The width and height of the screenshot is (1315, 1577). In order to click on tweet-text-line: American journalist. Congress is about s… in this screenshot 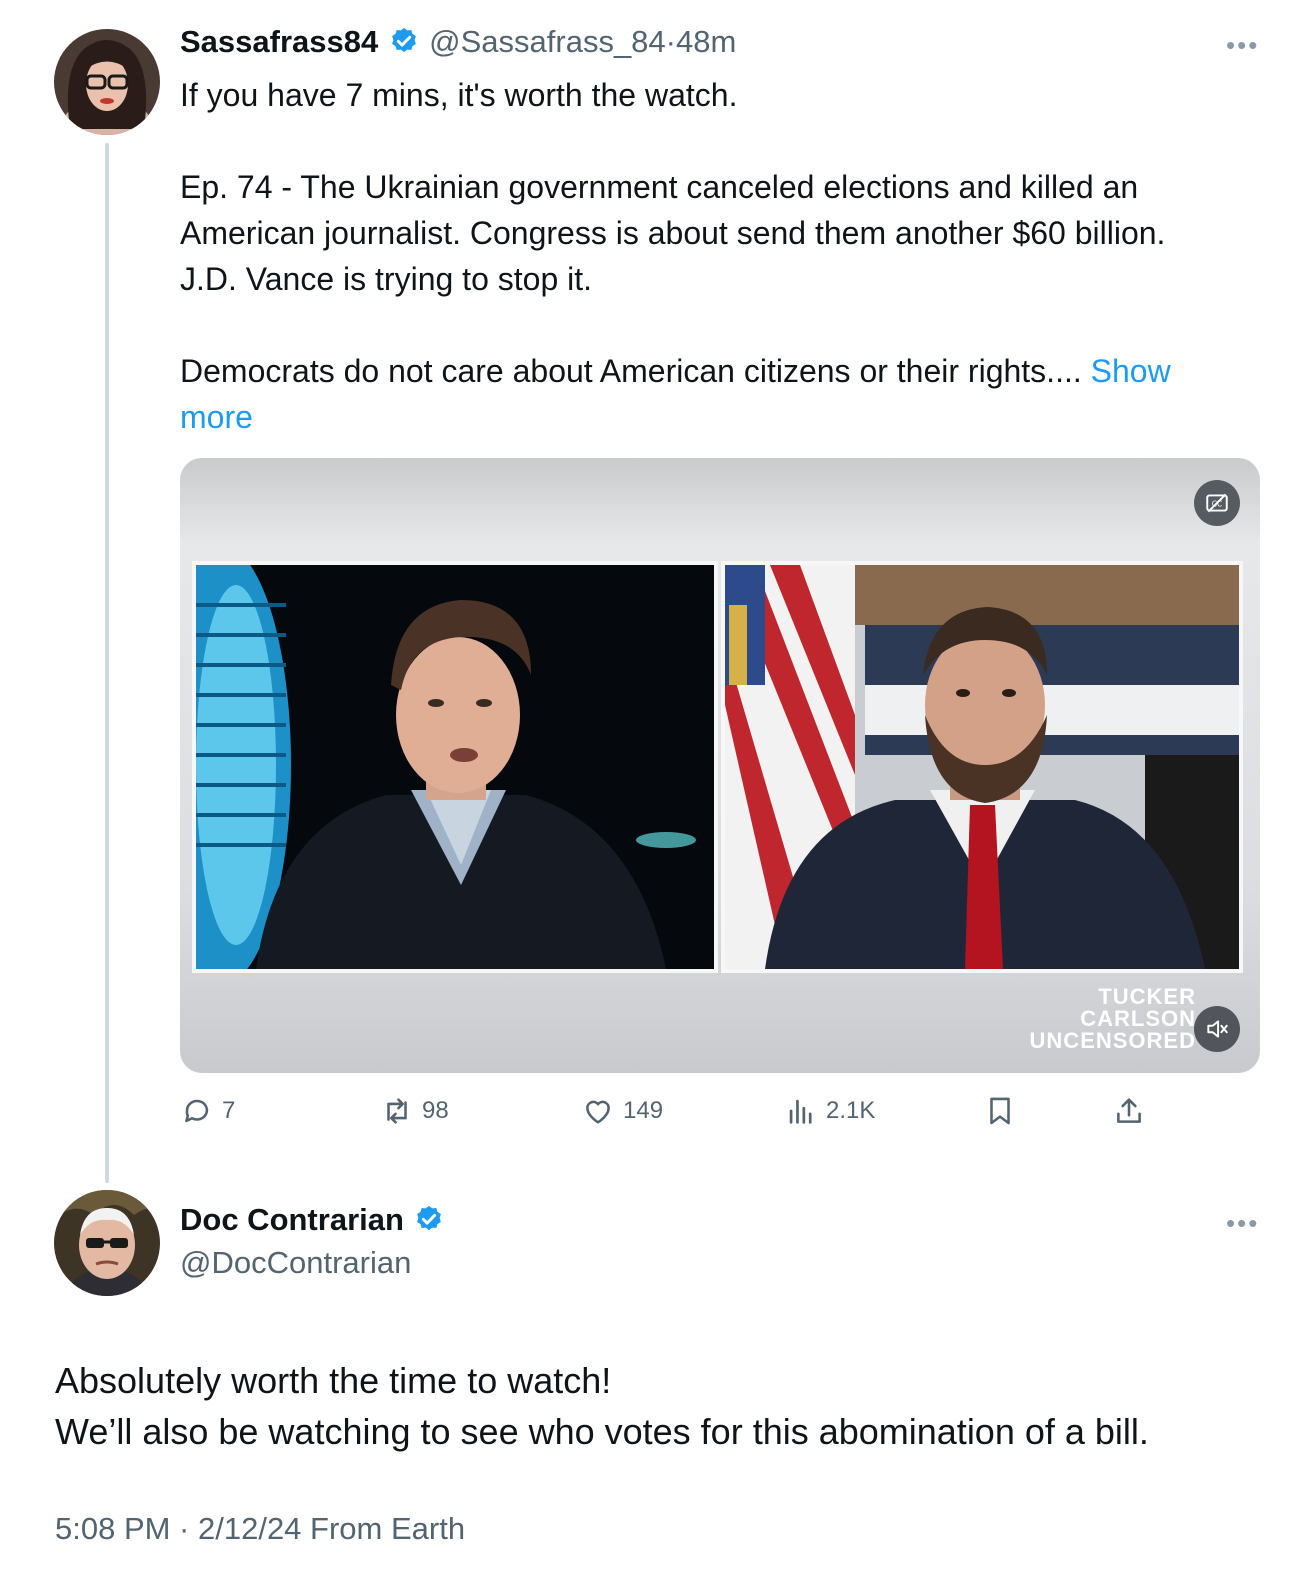, I will do `click(673, 233)`.